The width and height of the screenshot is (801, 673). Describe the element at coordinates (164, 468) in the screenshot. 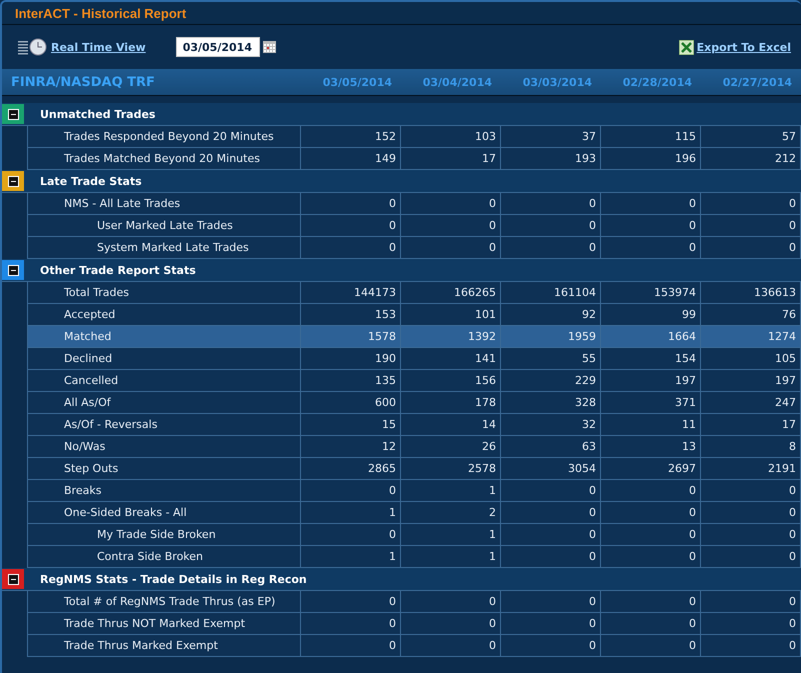

I see `row-label: Step Outs` at that location.